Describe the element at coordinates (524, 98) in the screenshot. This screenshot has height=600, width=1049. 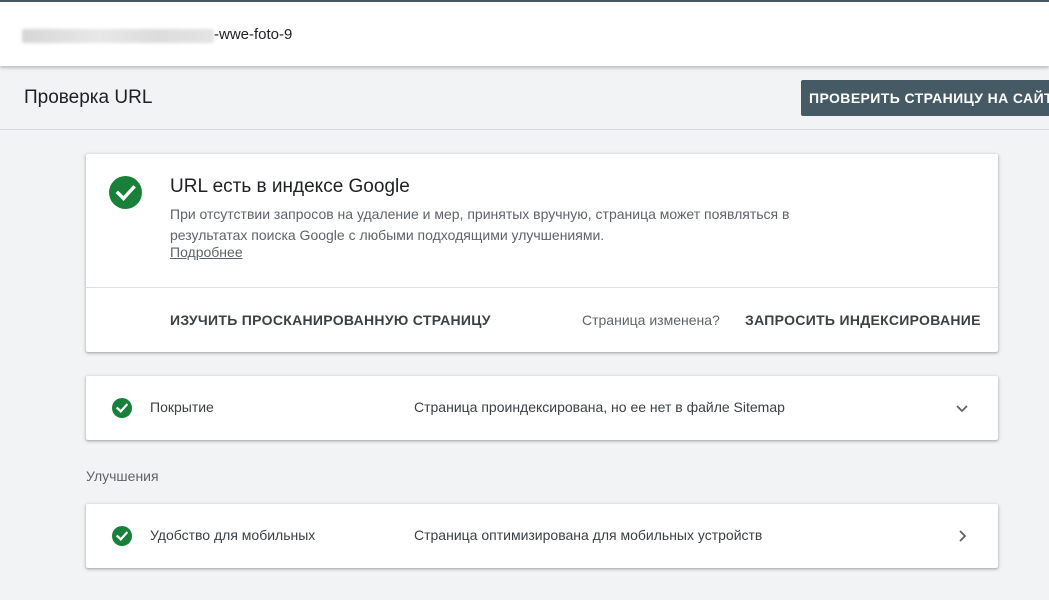
I see `page-header: Проверка URL ПРОВЕРИТЬ СТРАНИЦУ НА САЙТЕ` at that location.